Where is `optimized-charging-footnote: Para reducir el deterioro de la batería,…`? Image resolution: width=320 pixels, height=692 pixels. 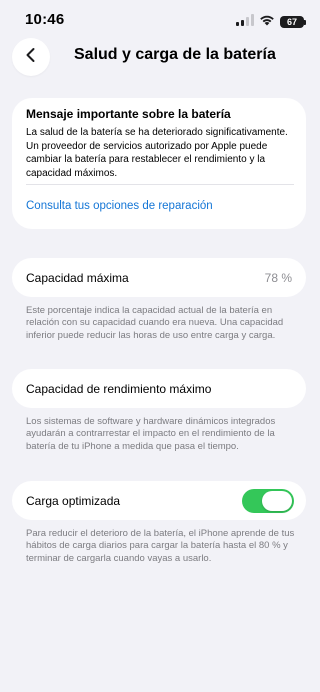
optimized-charging-footnote: Para reducir el deterioro de la batería,… is located at coordinates (160, 546).